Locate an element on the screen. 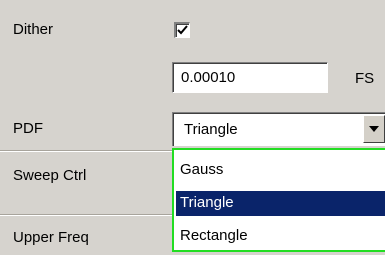 The width and height of the screenshot is (385, 255). upper-freq-label: Upper Freq is located at coordinates (51, 237).